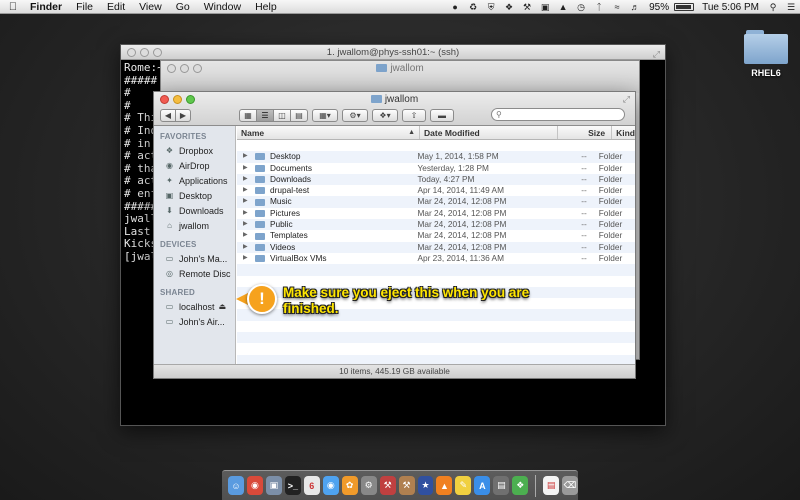 The height and width of the screenshot is (500, 800). Describe the element at coordinates (489, 132) in the screenshot. I see `column-header-date: Date Modified` at that location.